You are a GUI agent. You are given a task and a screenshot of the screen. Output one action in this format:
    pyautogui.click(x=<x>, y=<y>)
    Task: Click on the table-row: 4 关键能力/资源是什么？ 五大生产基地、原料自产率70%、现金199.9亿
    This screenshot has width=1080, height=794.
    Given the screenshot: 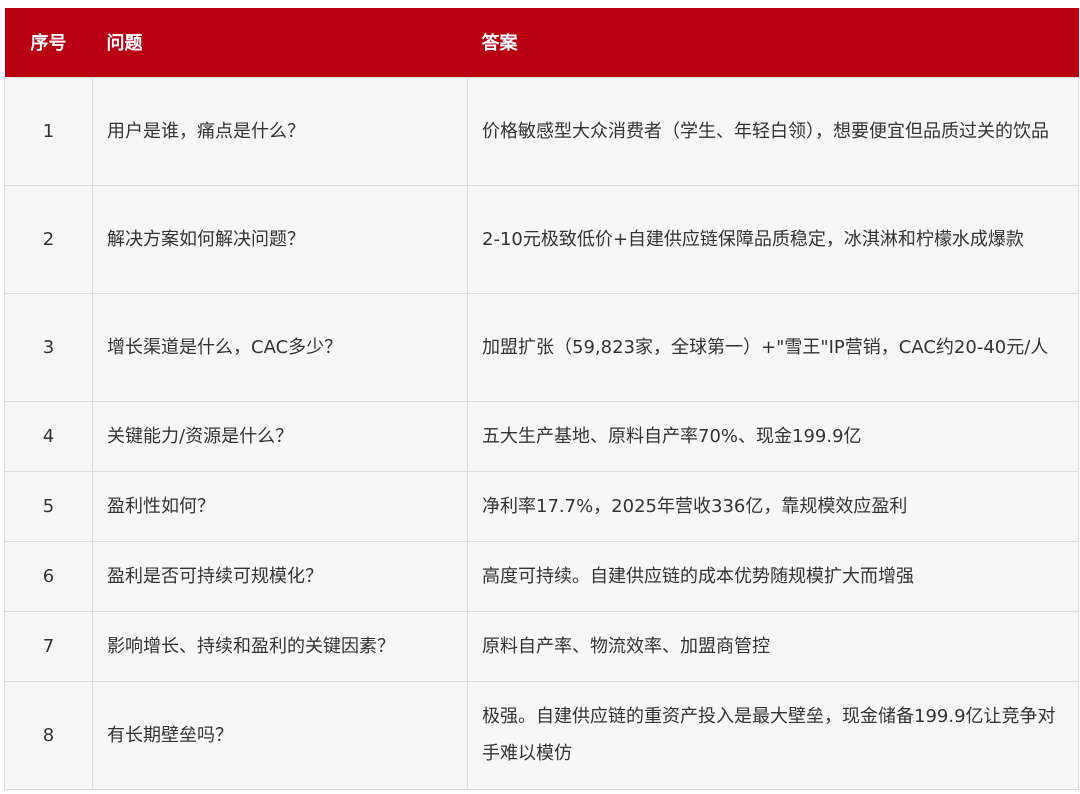 What is the action you would take?
    pyautogui.click(x=541, y=436)
    